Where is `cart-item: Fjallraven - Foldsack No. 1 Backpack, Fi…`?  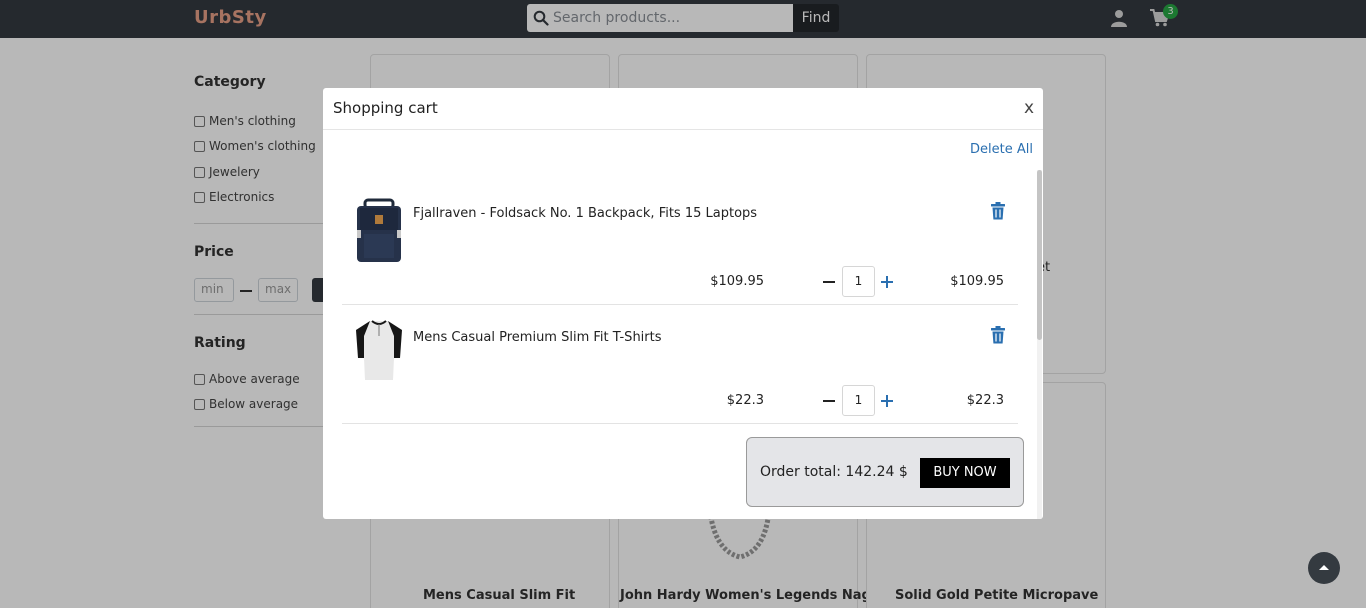
cart-item: Fjallraven - Foldsack No. 1 Backpack, Fi… is located at coordinates (680, 245).